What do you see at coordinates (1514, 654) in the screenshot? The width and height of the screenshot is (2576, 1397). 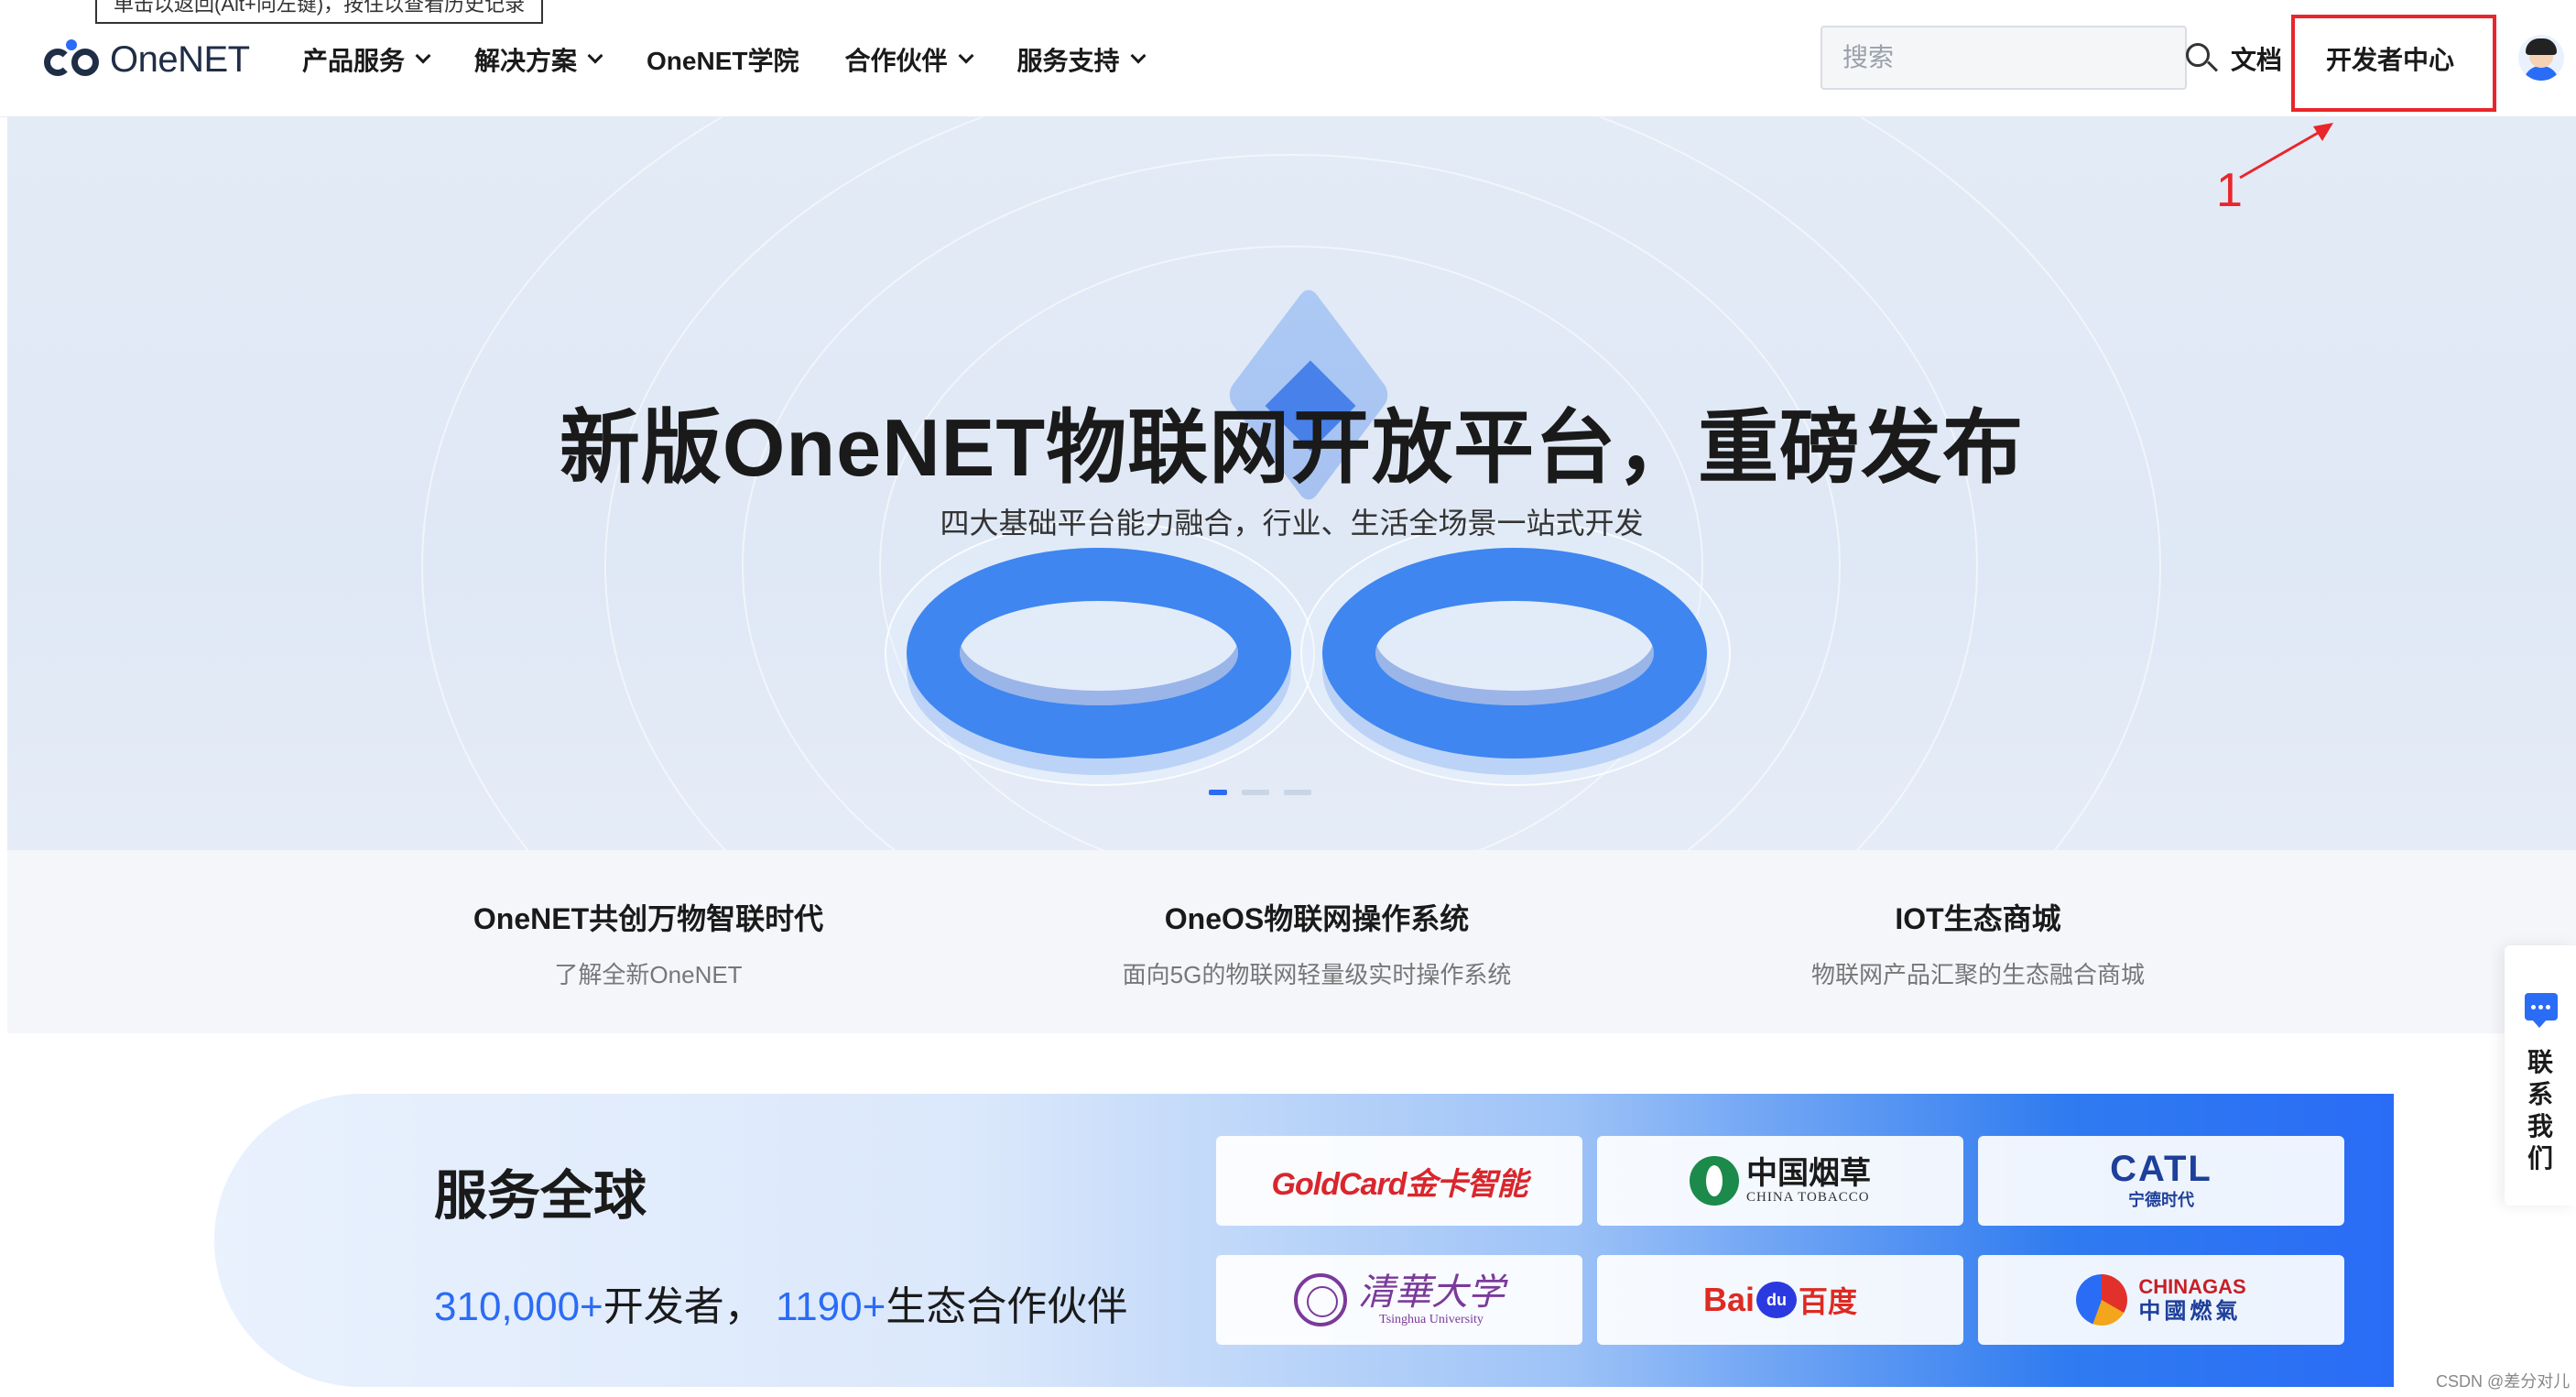 I see `hero-infinity-right-graphic` at bounding box center [1514, 654].